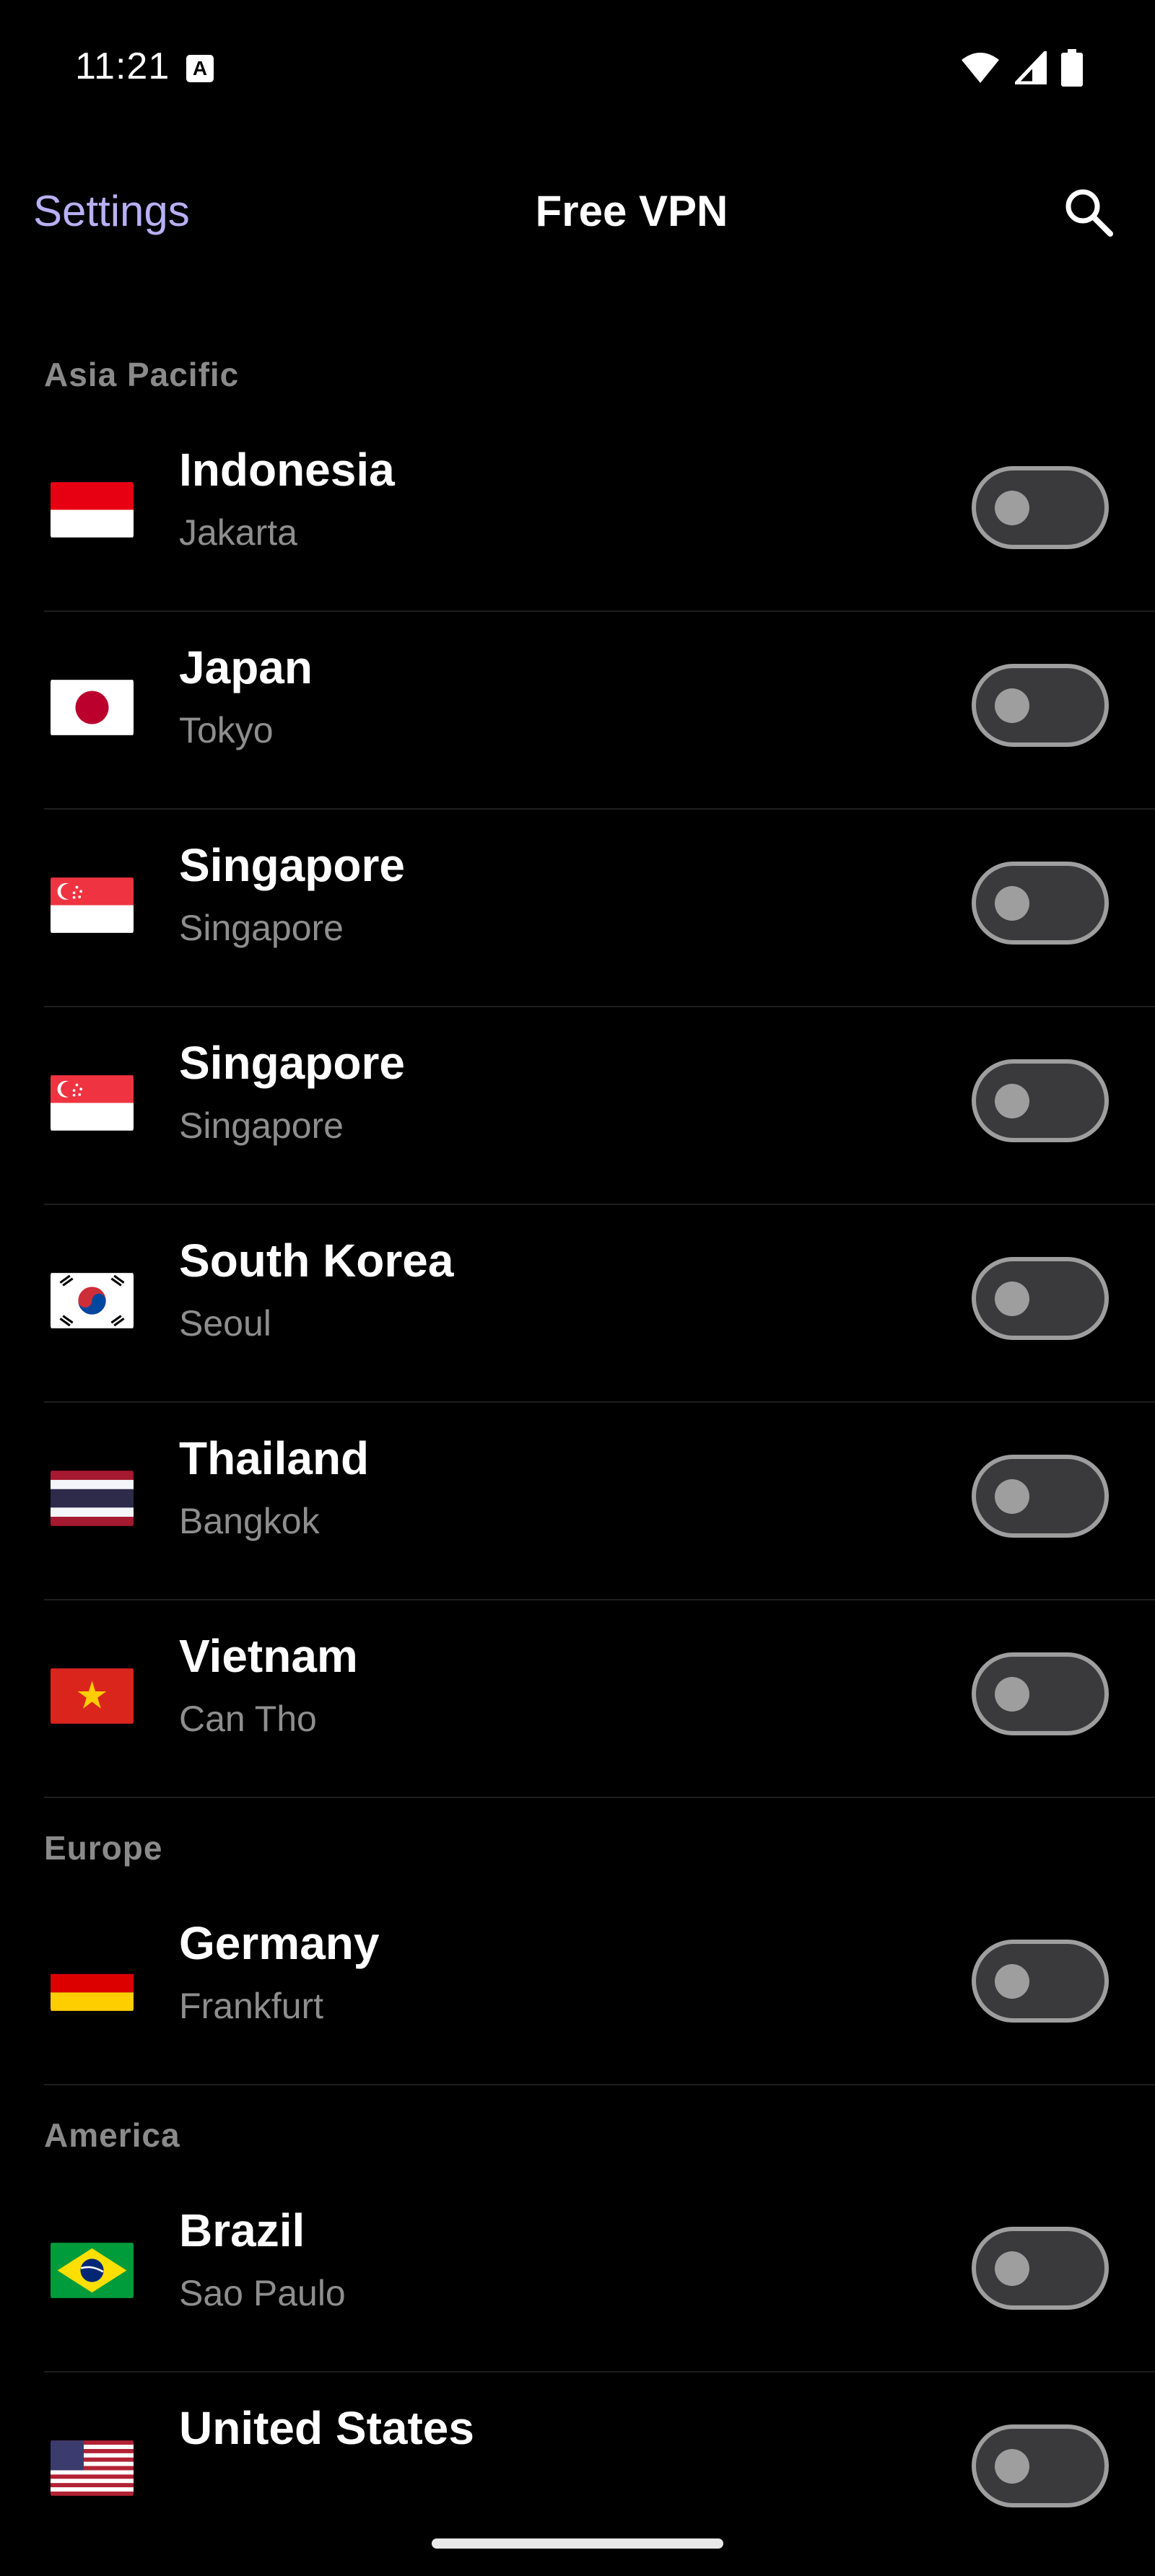 The width and height of the screenshot is (1155, 2576). I want to click on vietnam-flag-icon, so click(92, 1696).